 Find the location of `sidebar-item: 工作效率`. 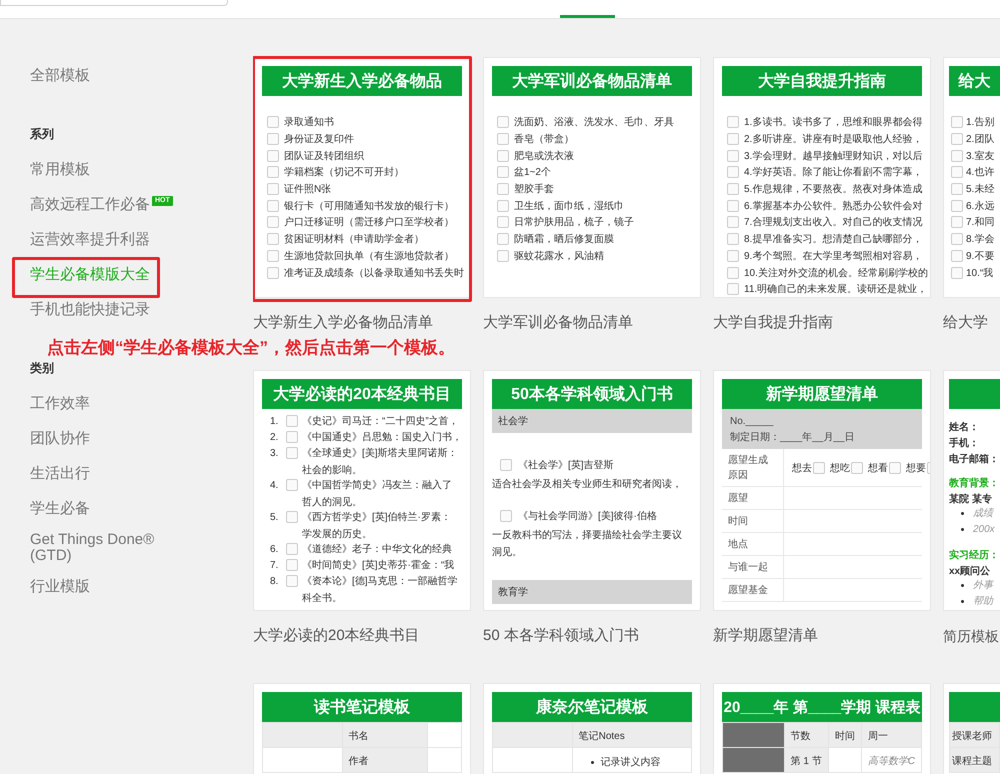

sidebar-item: 工作效率 is located at coordinates (60, 404).